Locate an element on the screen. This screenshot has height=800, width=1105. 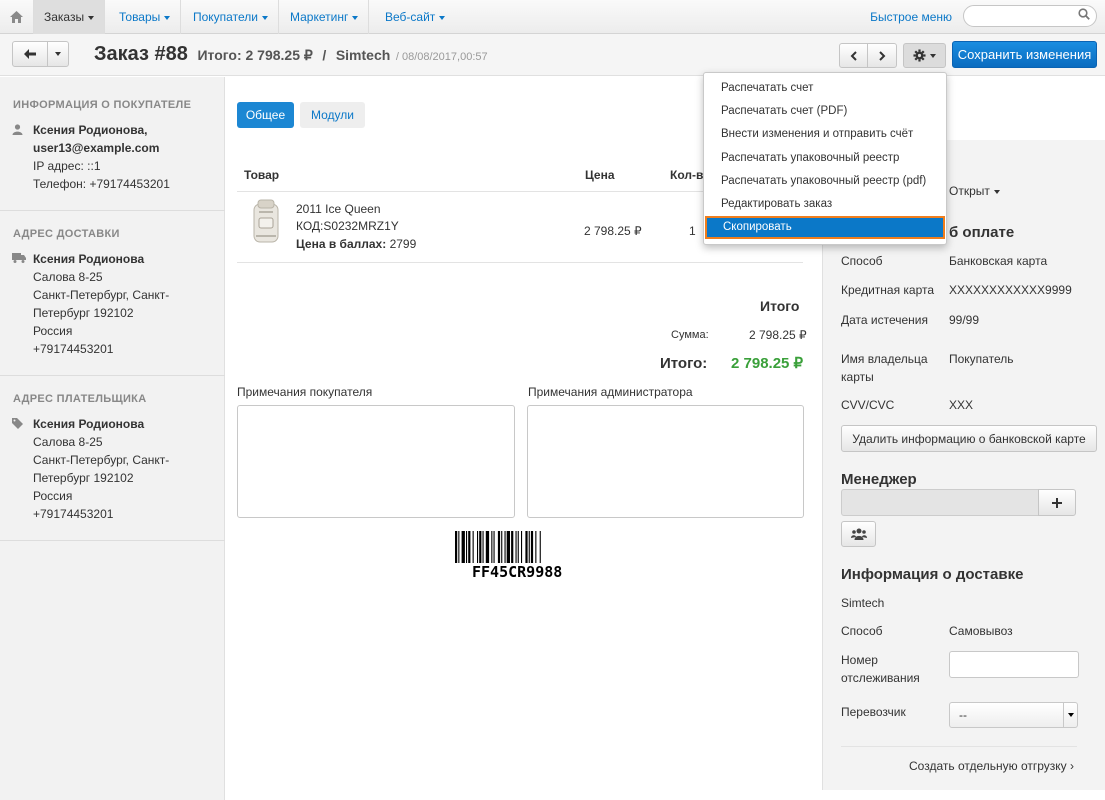
chevron-right-icon is located at coordinates (881, 55).